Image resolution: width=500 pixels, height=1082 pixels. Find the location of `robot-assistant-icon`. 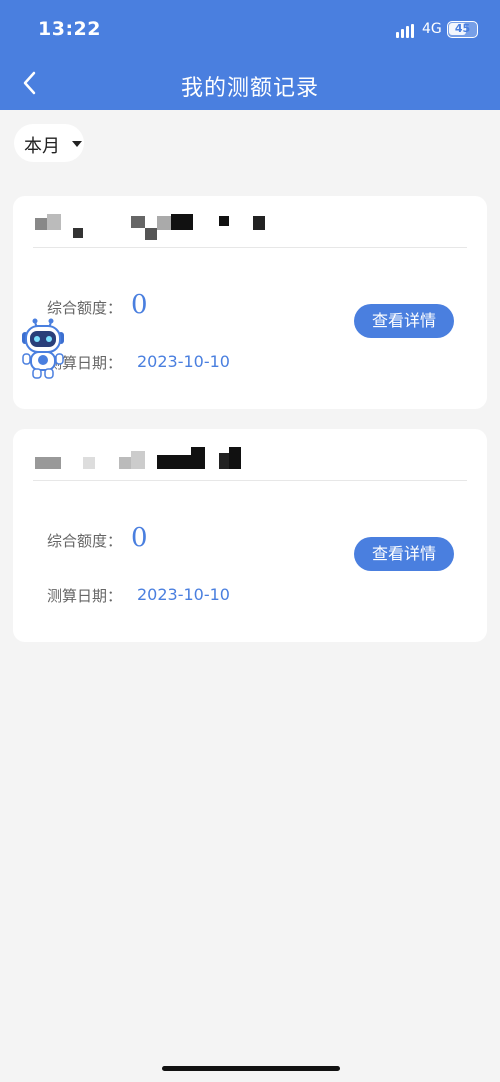

robot-assistant-icon is located at coordinates (43, 349).